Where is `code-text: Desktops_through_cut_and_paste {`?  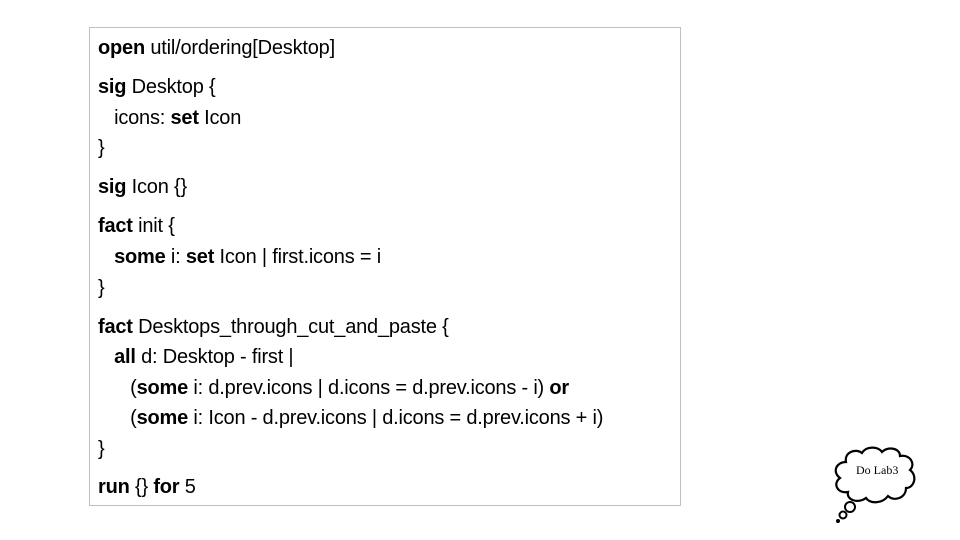 code-text: Desktops_through_cut_and_paste { is located at coordinates (290, 327).